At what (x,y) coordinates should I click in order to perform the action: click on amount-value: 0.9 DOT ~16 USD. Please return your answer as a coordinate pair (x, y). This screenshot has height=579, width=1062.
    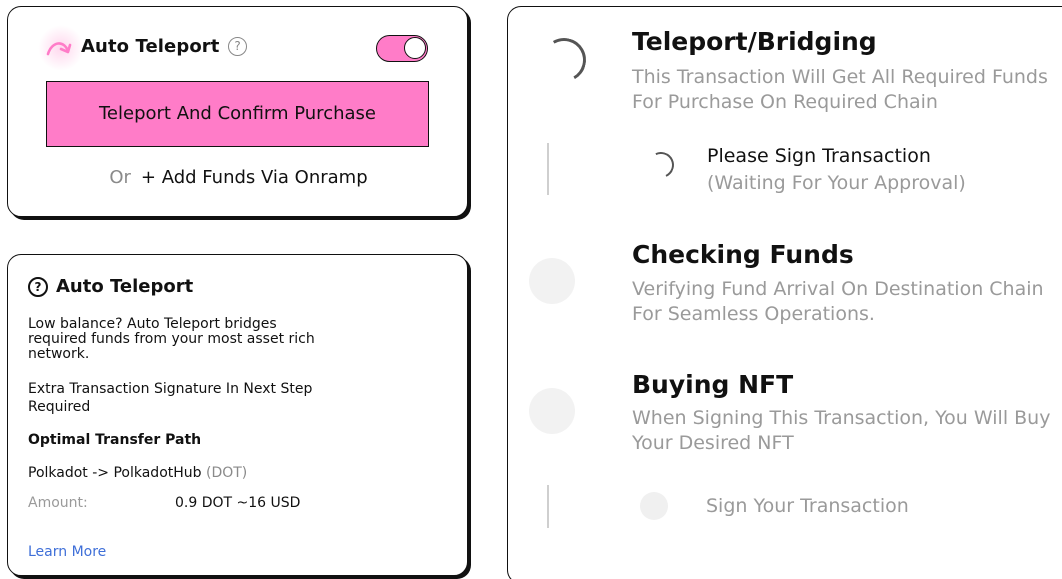
    Looking at the image, I should click on (238, 503).